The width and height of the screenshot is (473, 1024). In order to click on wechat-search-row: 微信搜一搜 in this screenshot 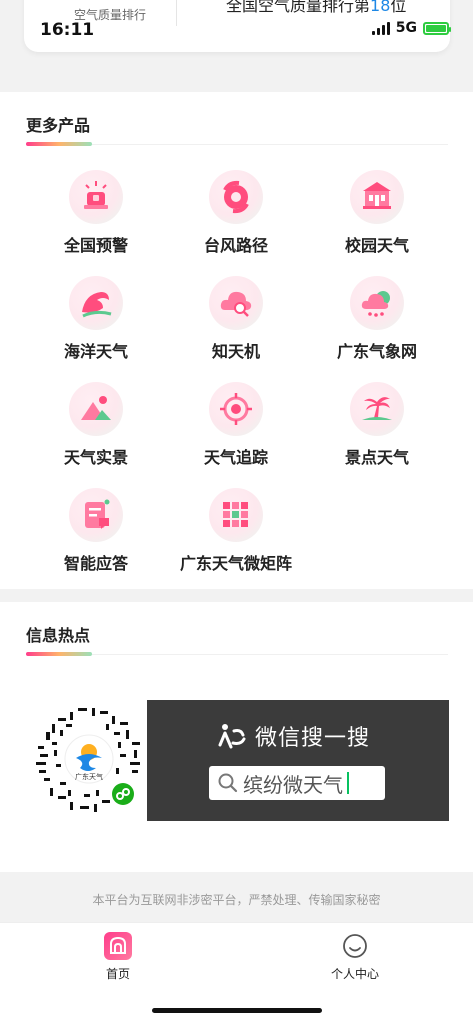, I will do `click(293, 736)`.